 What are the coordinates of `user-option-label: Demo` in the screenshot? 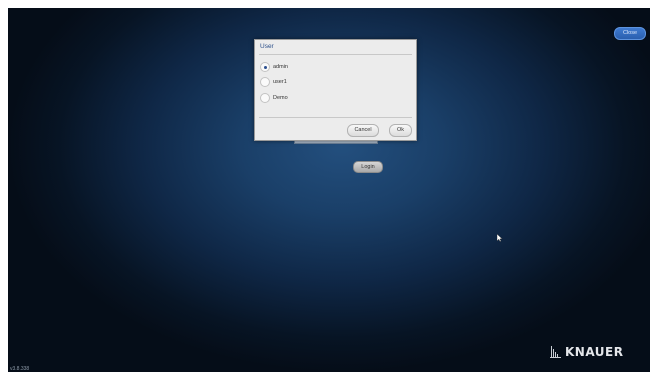 It's located at (280, 98).